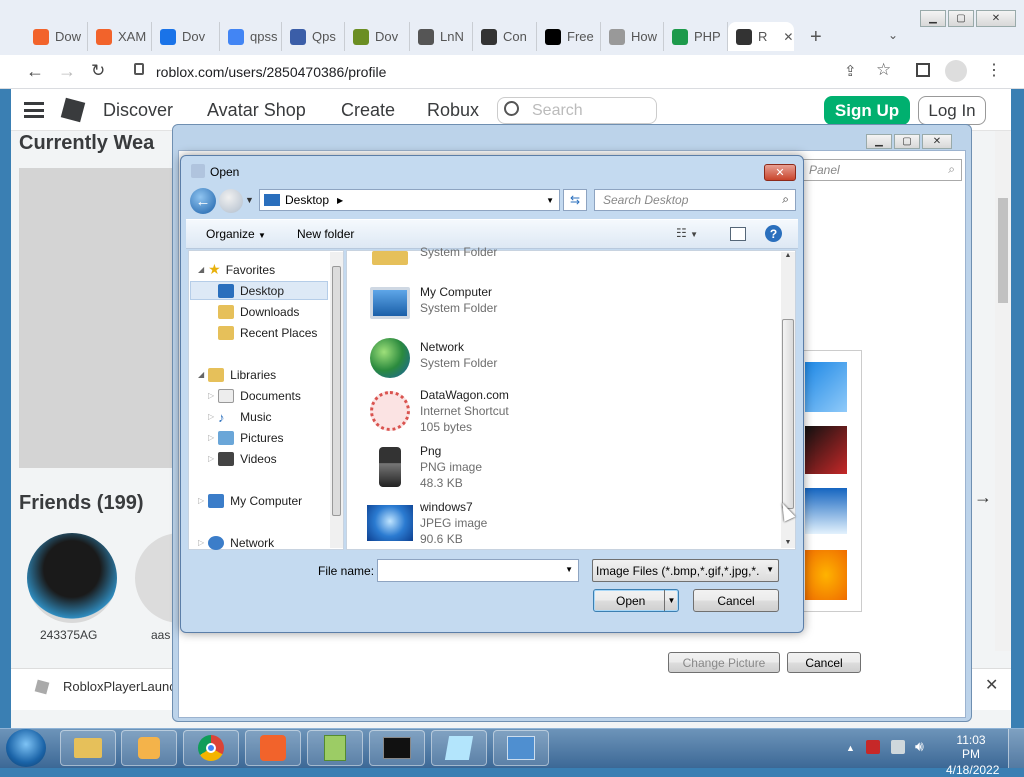 The height and width of the screenshot is (777, 1024). Describe the element at coordinates (788, 255) in the screenshot. I see `scroll-up-icon: ▲` at that location.